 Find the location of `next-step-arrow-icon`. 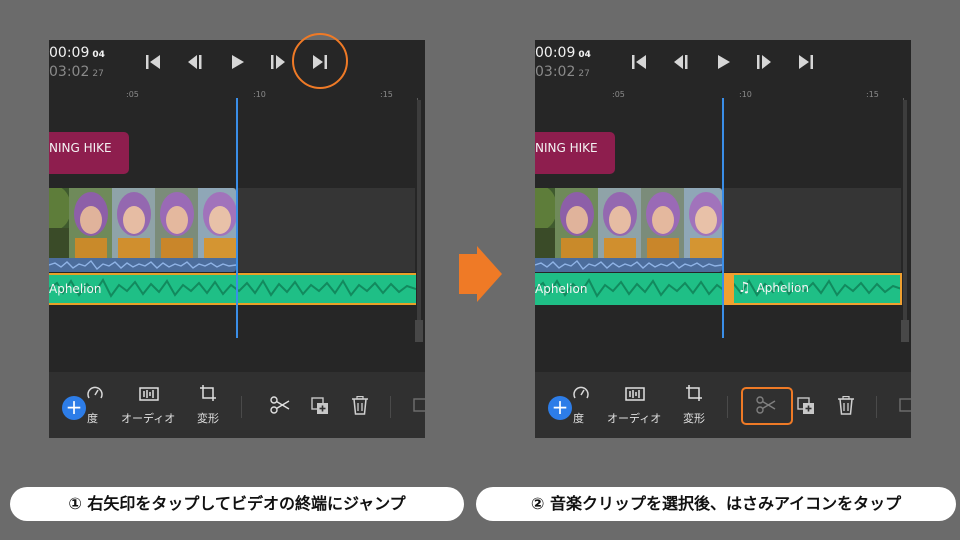

next-step-arrow-icon is located at coordinates (480, 274).